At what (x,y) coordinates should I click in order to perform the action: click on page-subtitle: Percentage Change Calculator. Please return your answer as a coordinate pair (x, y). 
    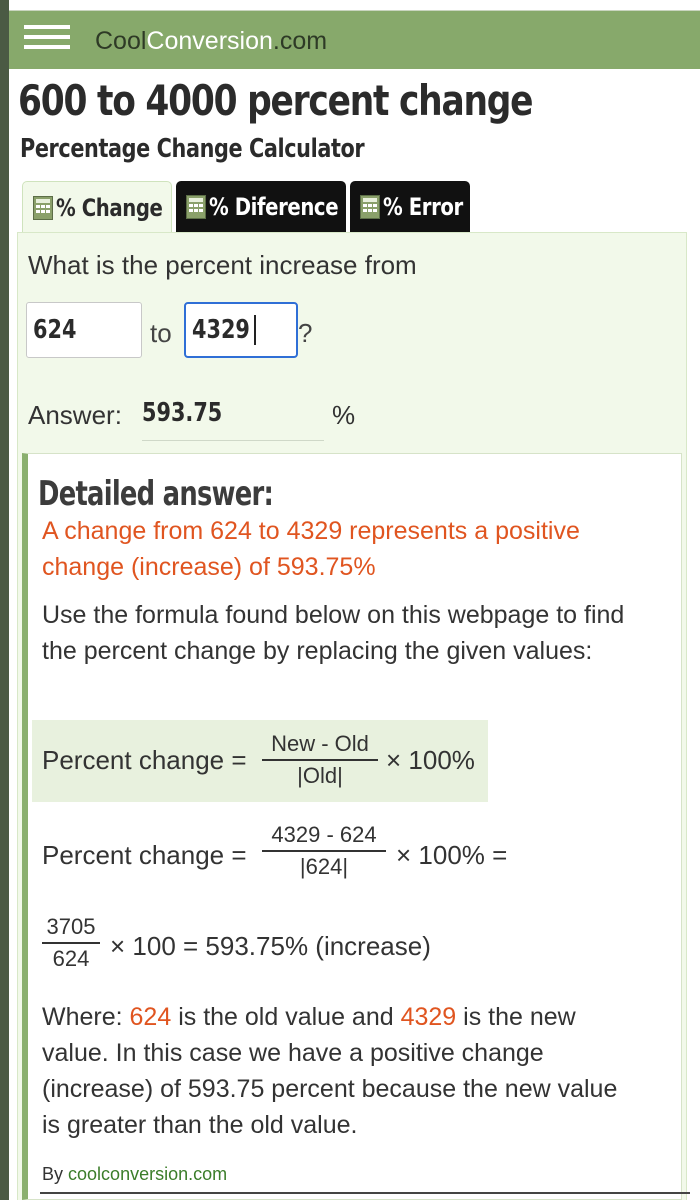
    Looking at the image, I should click on (192, 149).